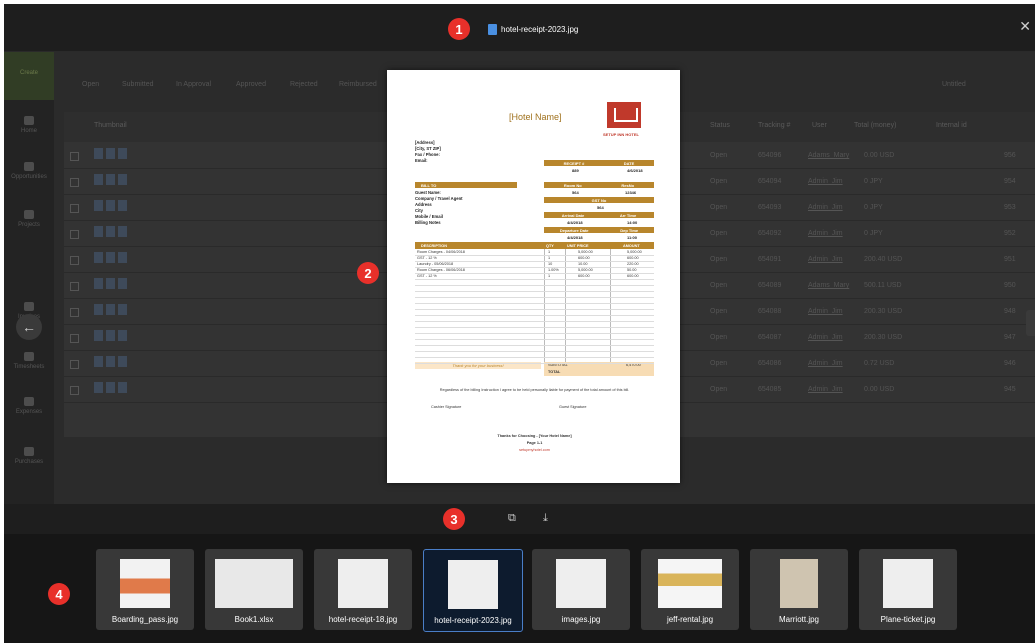 This screenshot has height=643, width=1035. I want to click on item-description: Room Charges - 06/06/2018, so click(441, 270).